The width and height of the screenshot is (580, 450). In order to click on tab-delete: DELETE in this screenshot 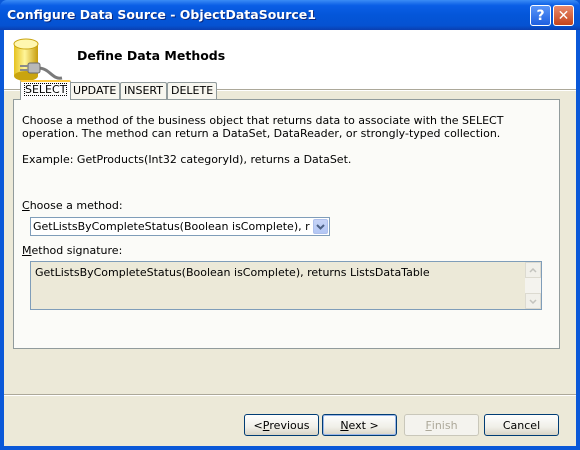, I will do `click(192, 90)`.